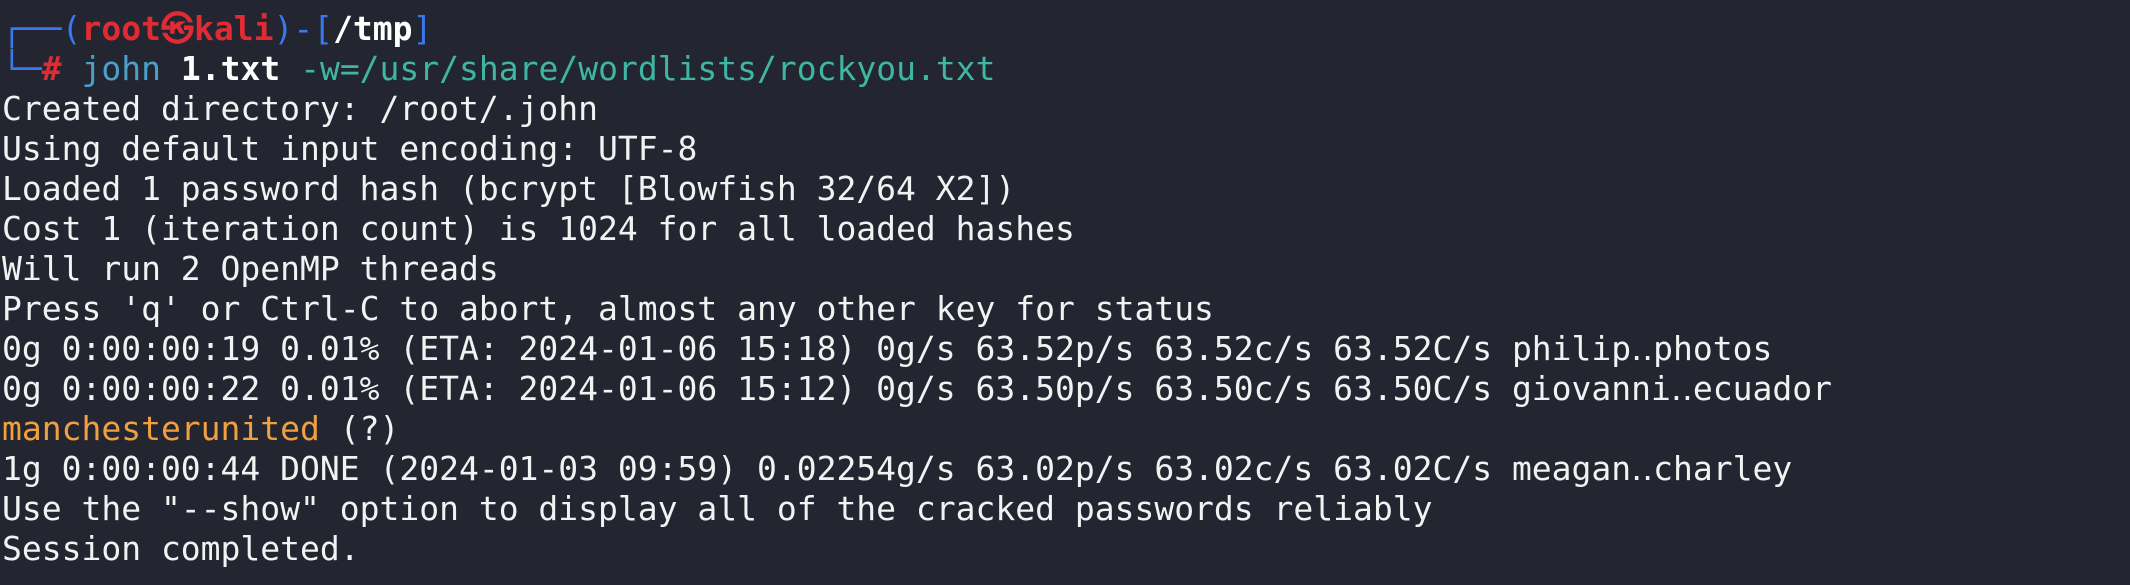 This screenshot has width=2130, height=585. I want to click on prompt-close-bracket: ], so click(422, 28).